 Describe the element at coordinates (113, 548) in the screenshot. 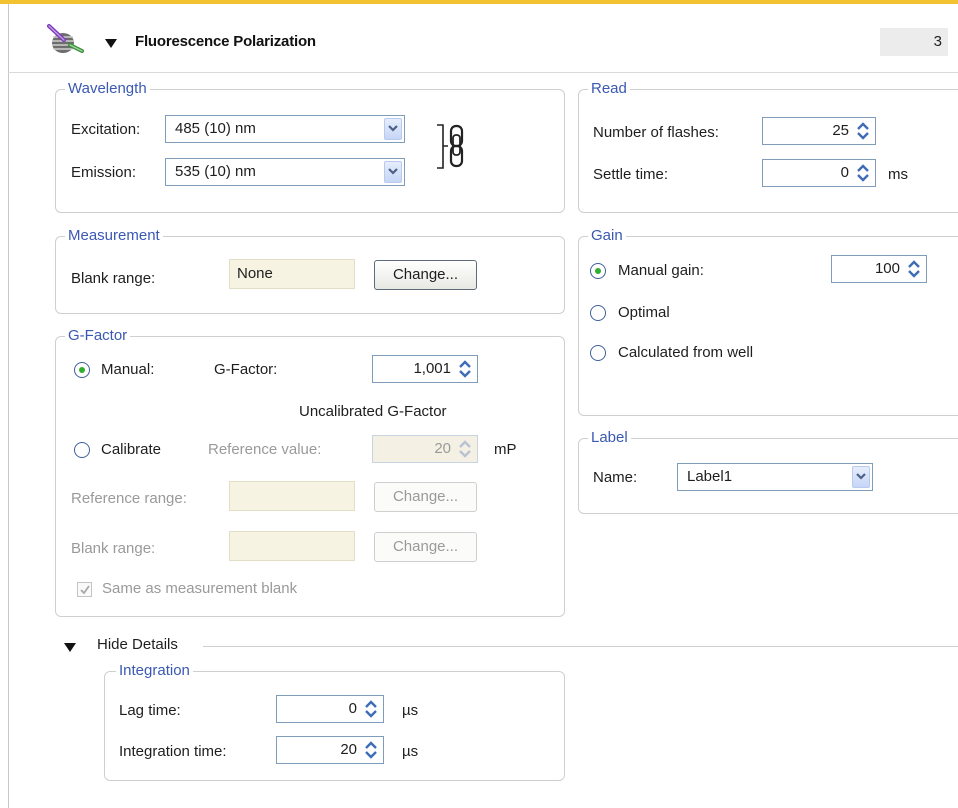

I see `gfactor-blank-range-label: Blank range:` at that location.